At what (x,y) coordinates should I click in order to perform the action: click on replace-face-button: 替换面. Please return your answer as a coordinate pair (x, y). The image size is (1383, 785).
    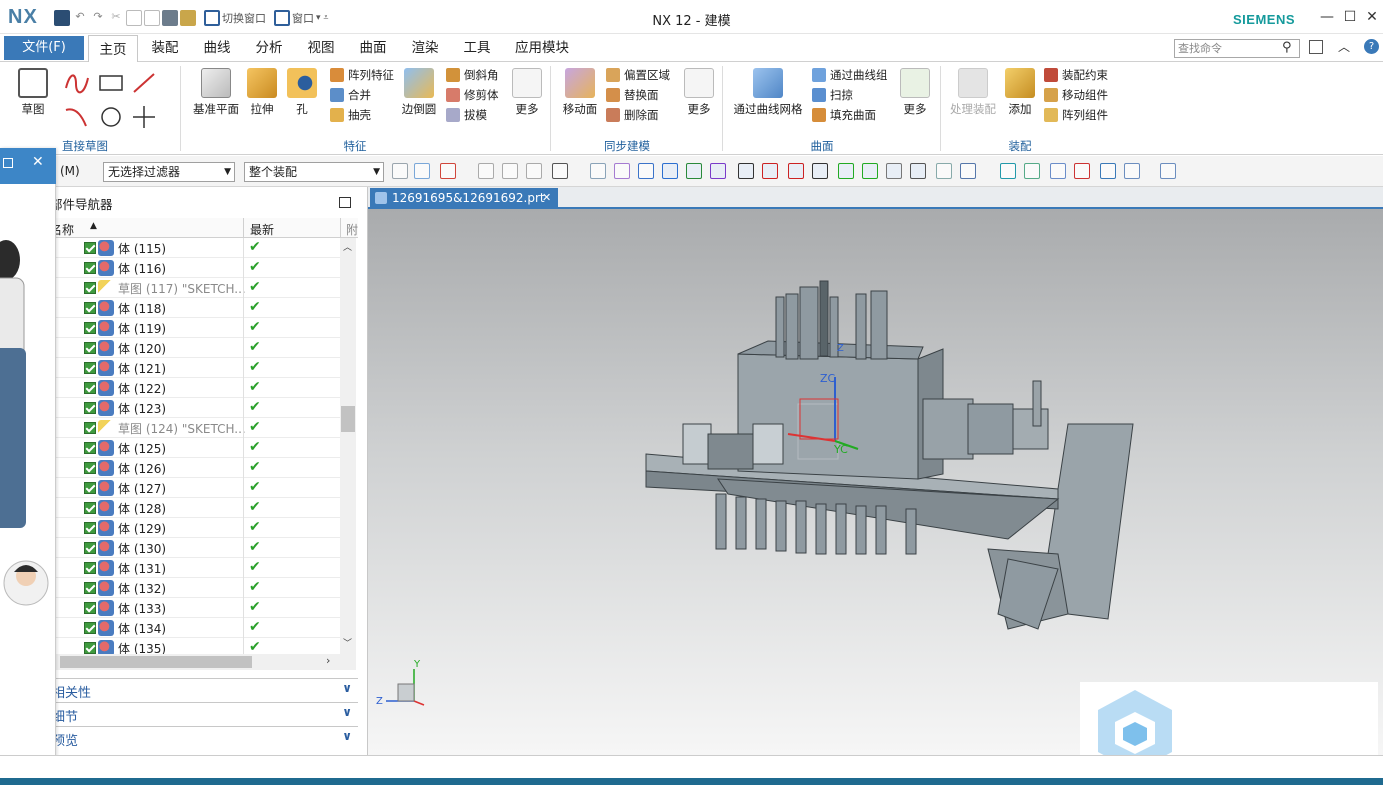
    Looking at the image, I should click on (641, 95).